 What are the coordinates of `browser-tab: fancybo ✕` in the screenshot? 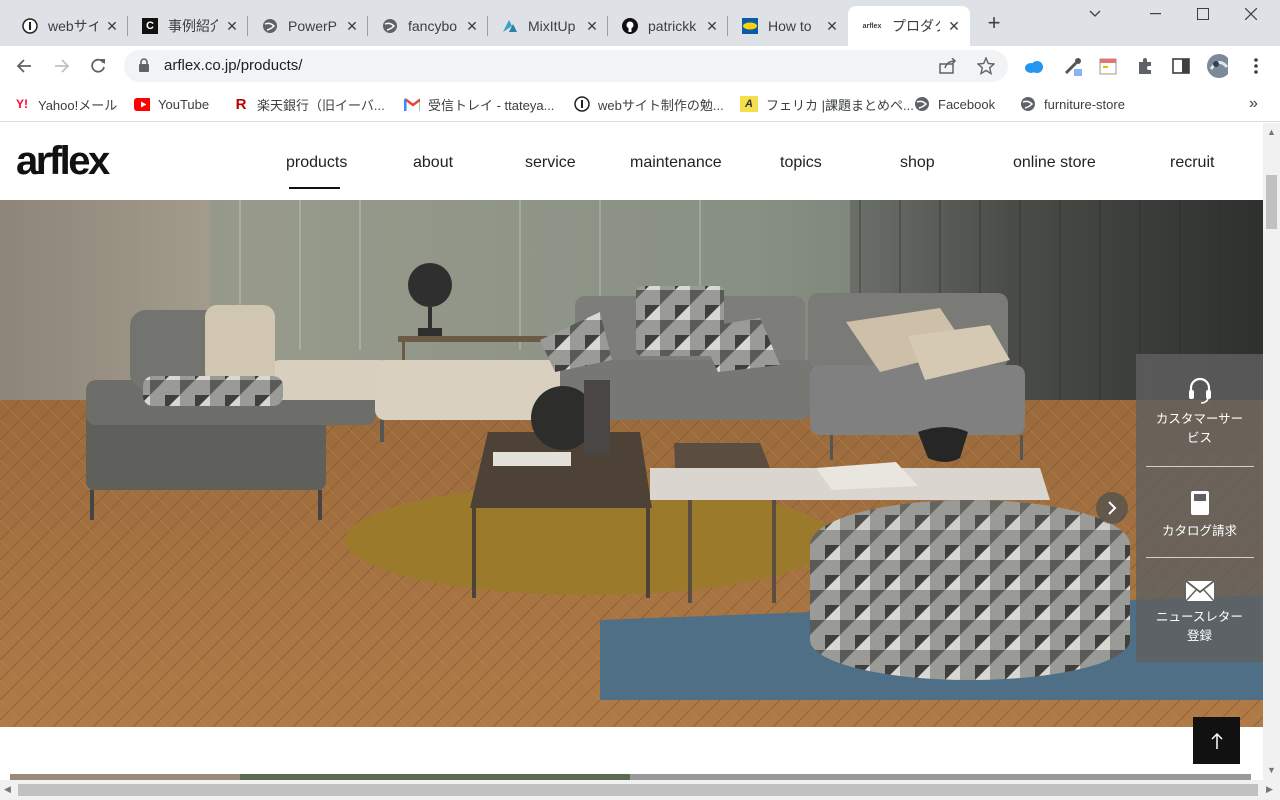 It's located at (428, 26).